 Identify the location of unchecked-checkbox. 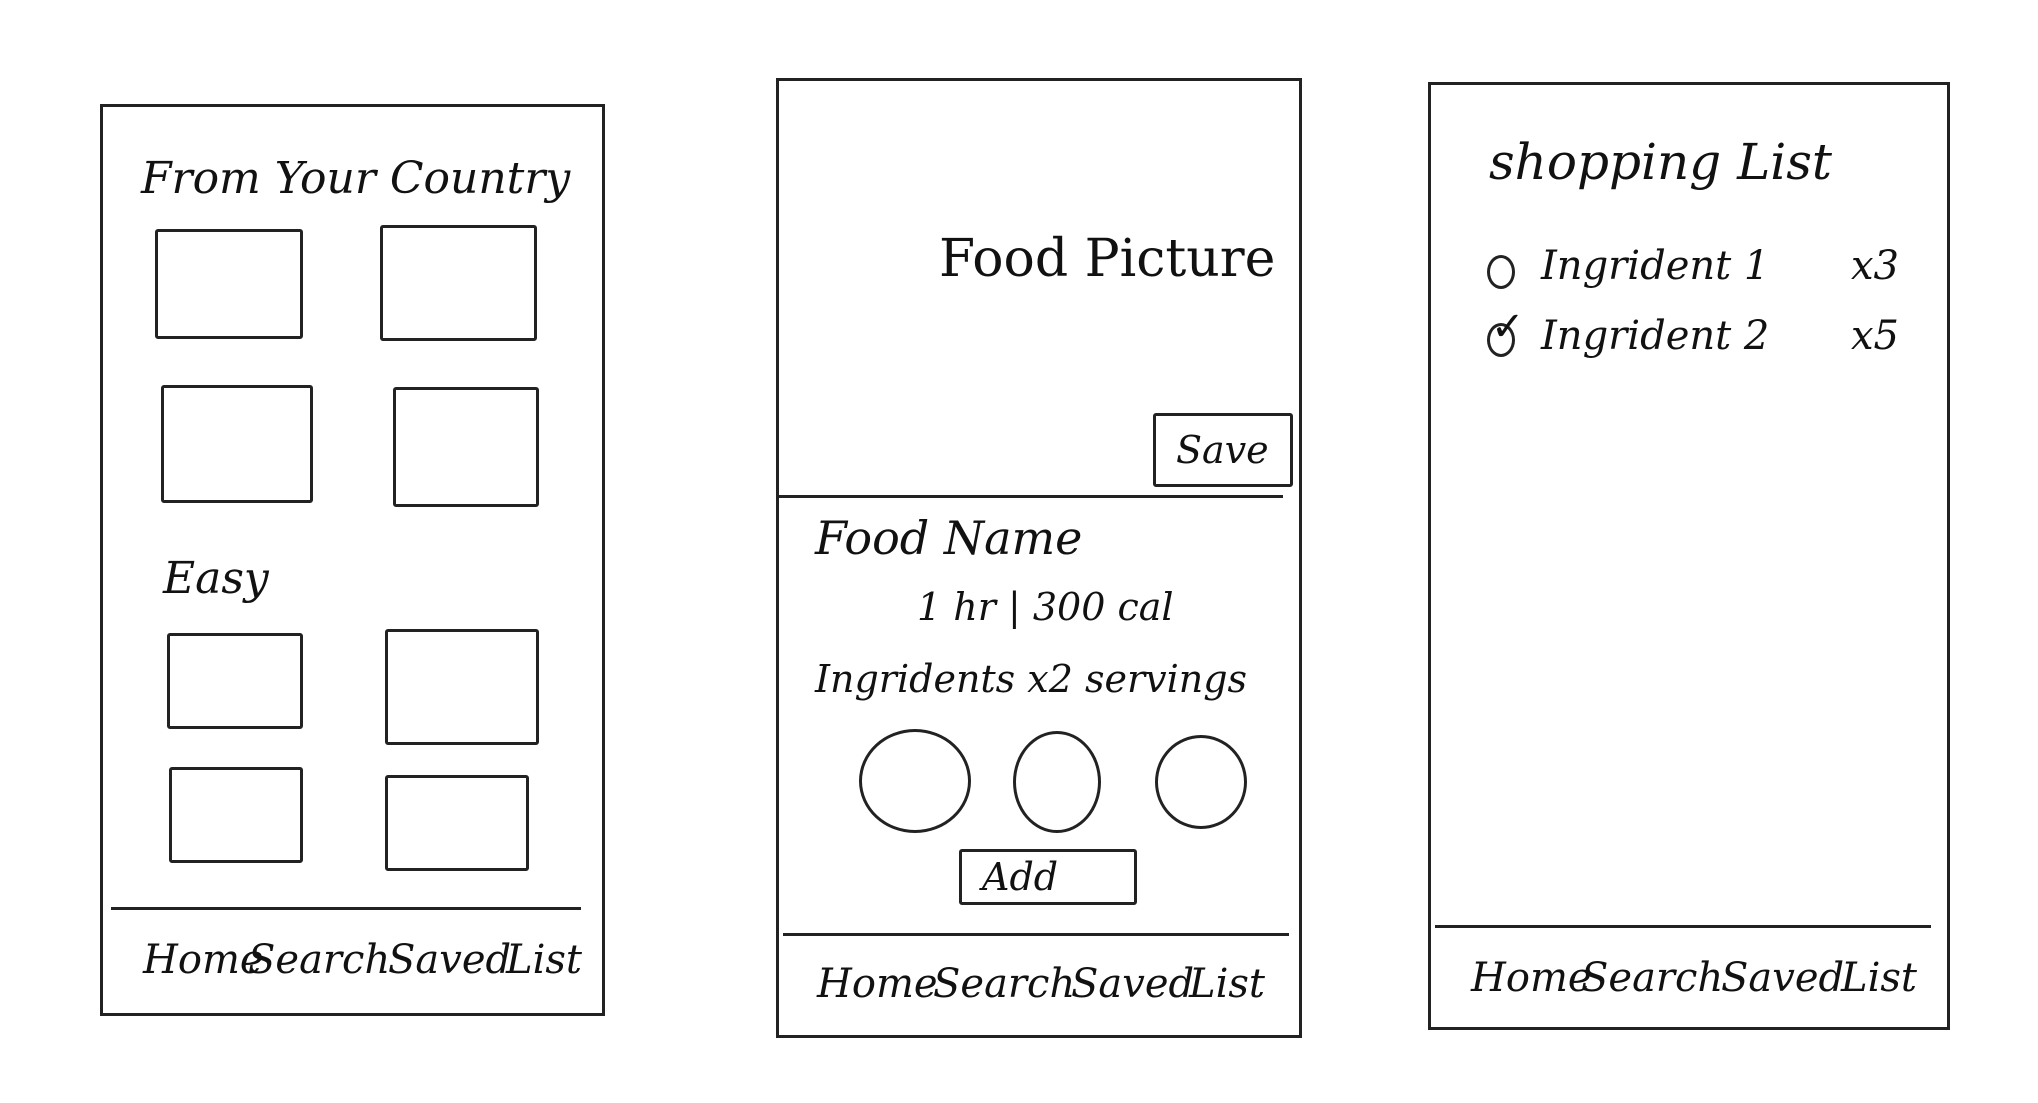
(1501, 272).